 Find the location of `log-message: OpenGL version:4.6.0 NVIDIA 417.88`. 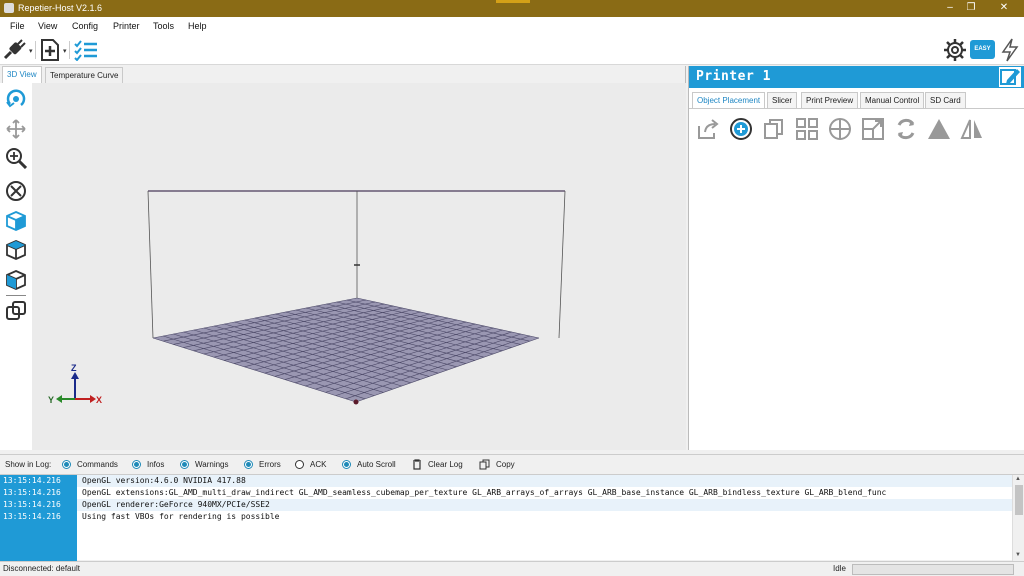

log-message: OpenGL version:4.6.0 NVIDIA 417.88 is located at coordinates (164, 480).